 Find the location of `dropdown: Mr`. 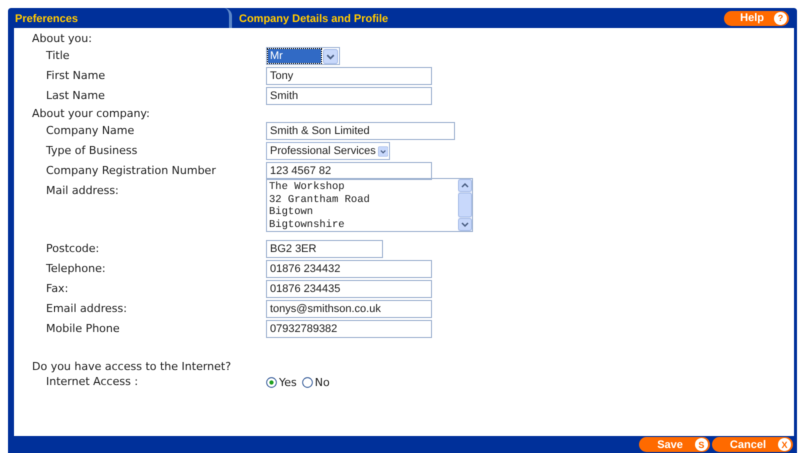

dropdown: Mr is located at coordinates (303, 56).